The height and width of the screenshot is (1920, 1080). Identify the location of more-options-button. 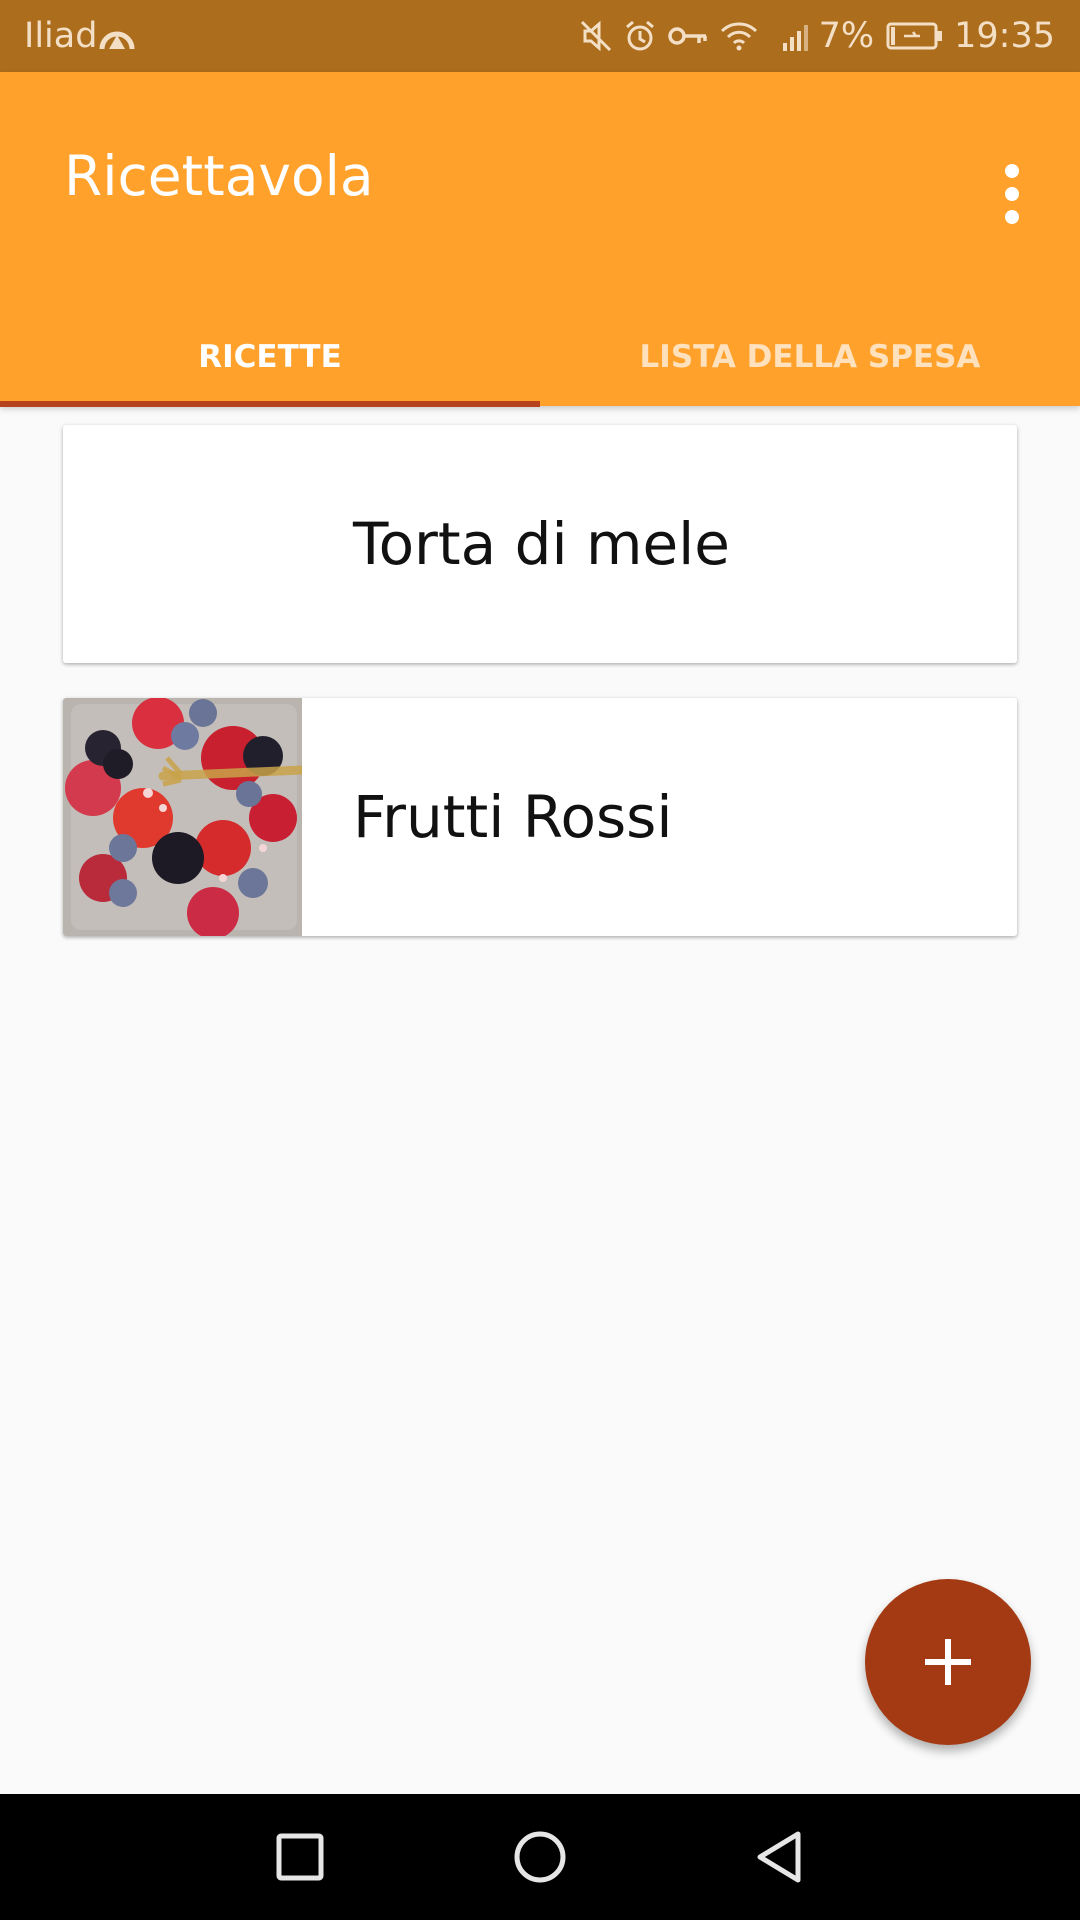
(1013, 194).